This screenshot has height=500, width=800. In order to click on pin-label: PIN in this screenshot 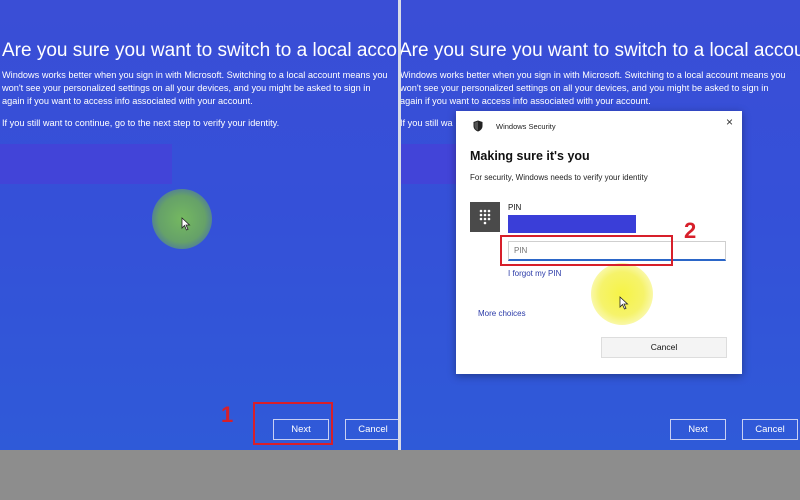, I will do `click(515, 207)`.